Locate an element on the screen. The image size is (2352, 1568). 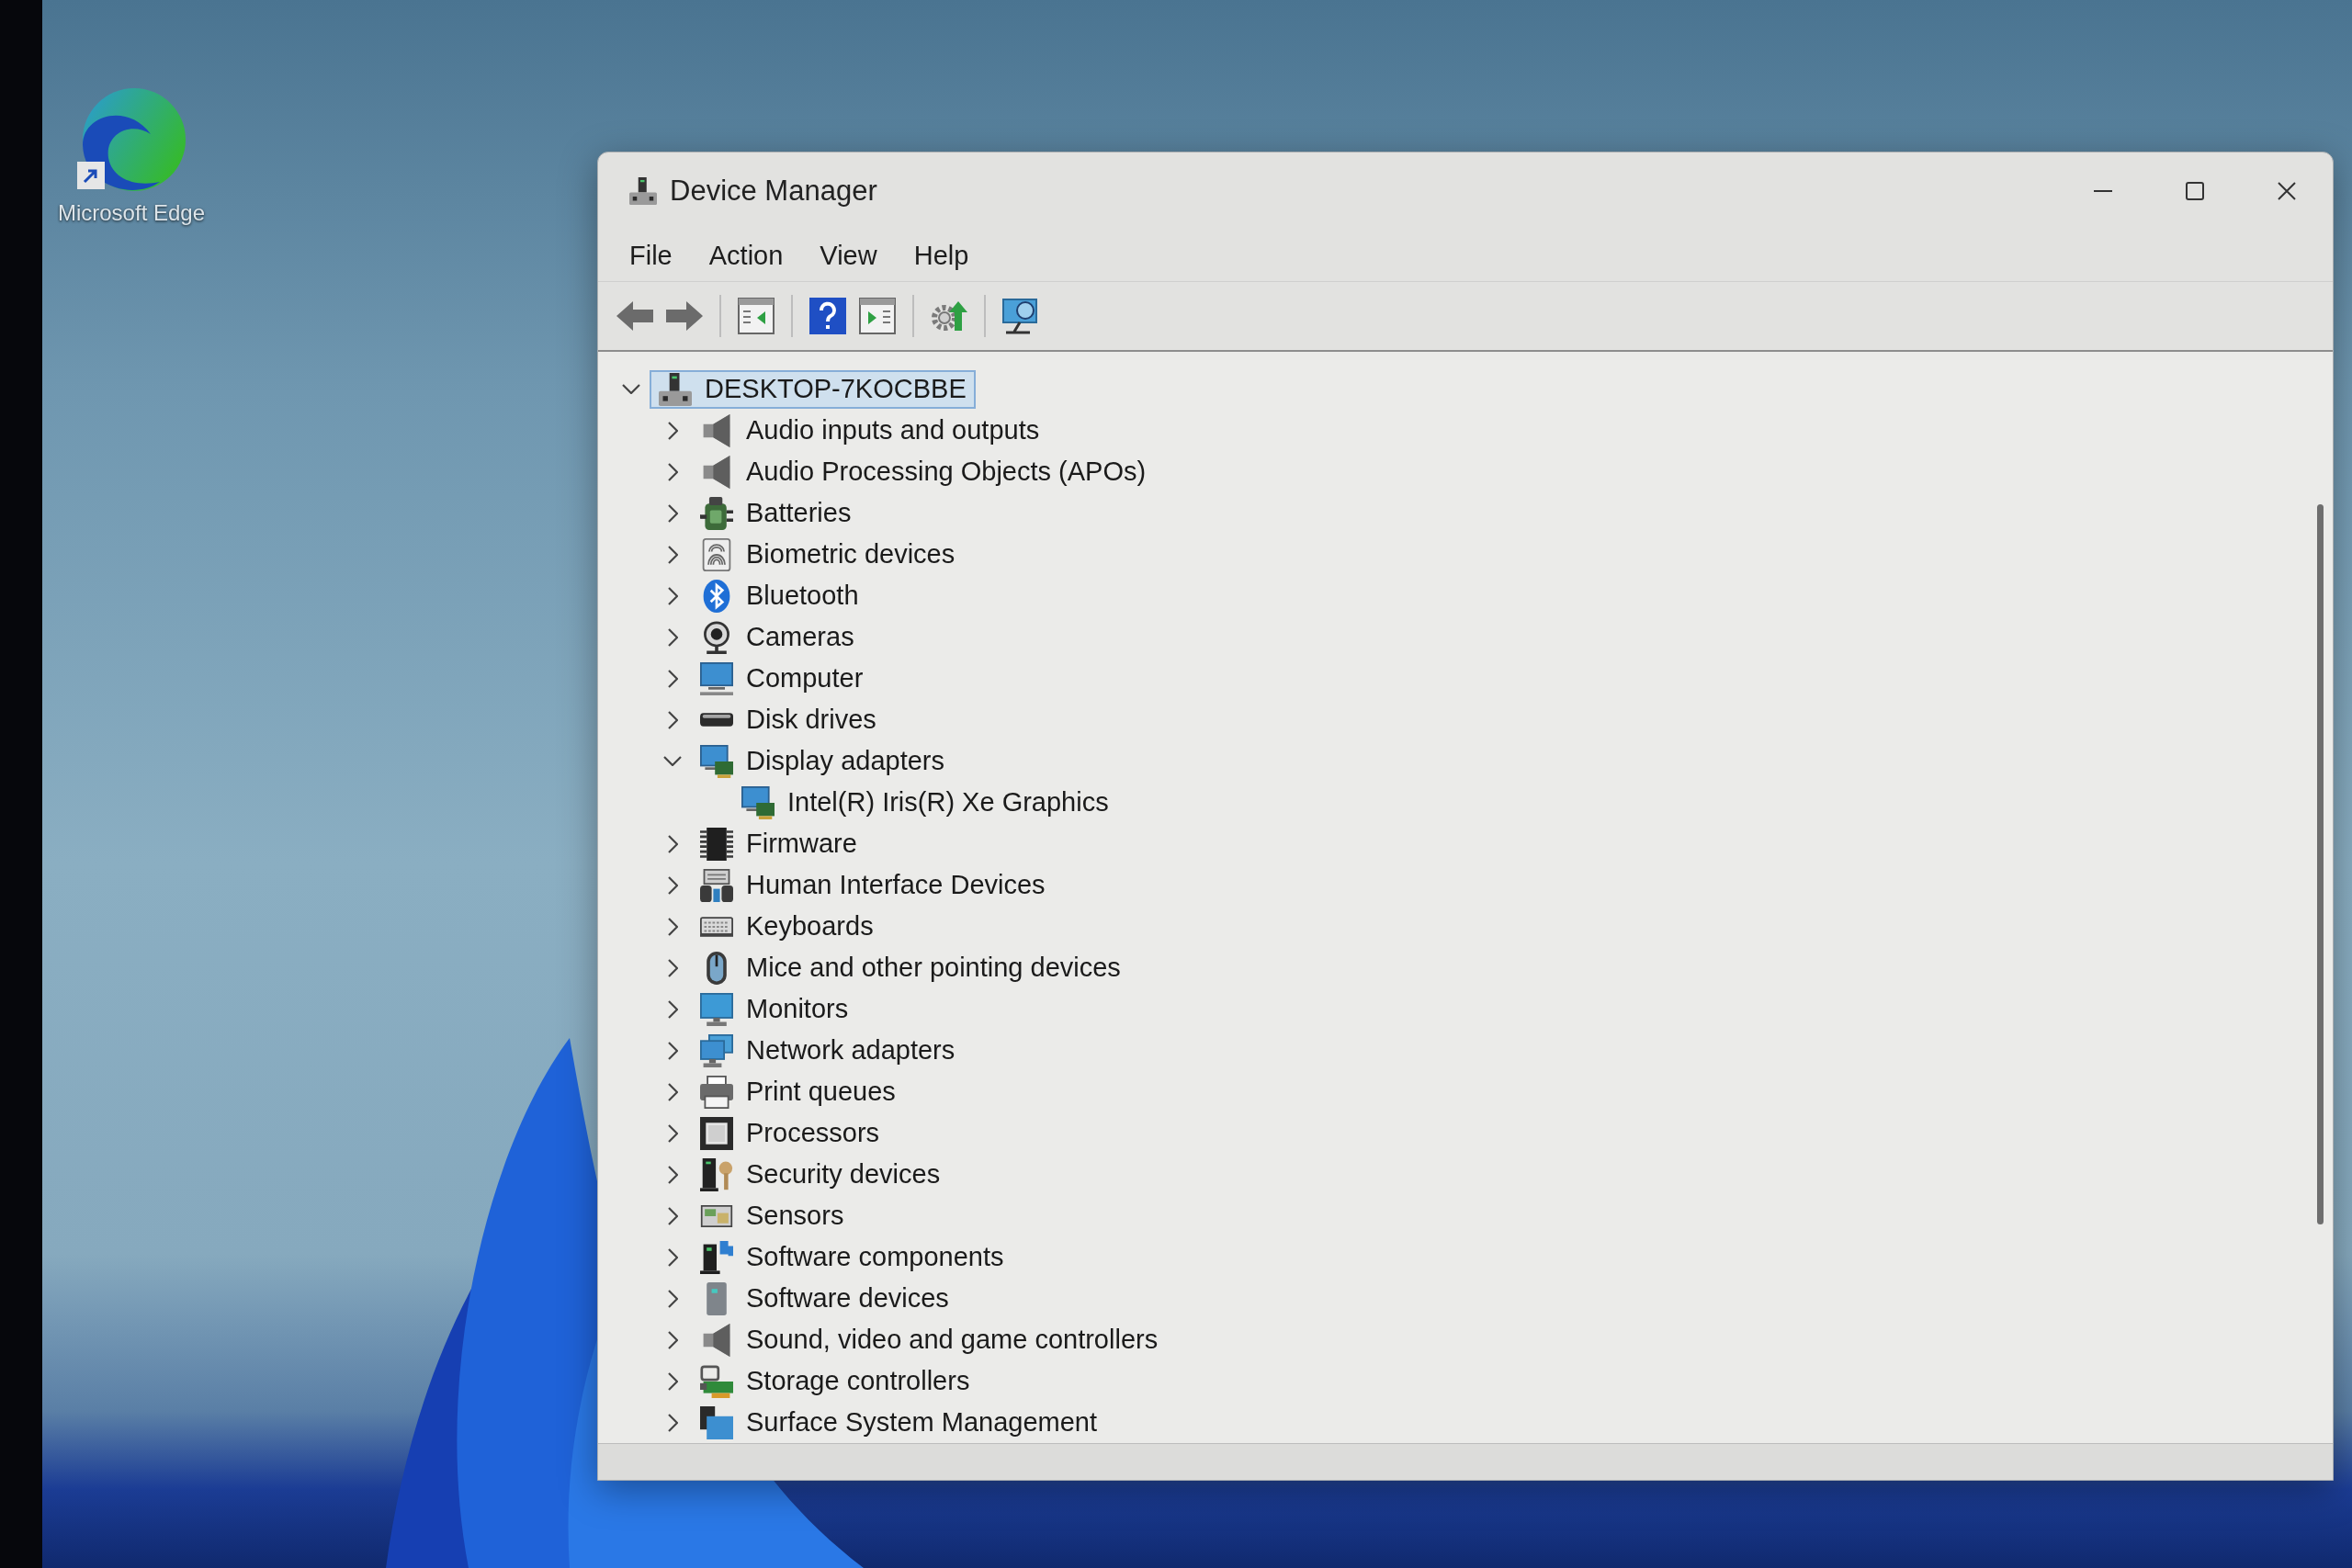
tree-item: Display adapters is located at coordinates (822, 761).